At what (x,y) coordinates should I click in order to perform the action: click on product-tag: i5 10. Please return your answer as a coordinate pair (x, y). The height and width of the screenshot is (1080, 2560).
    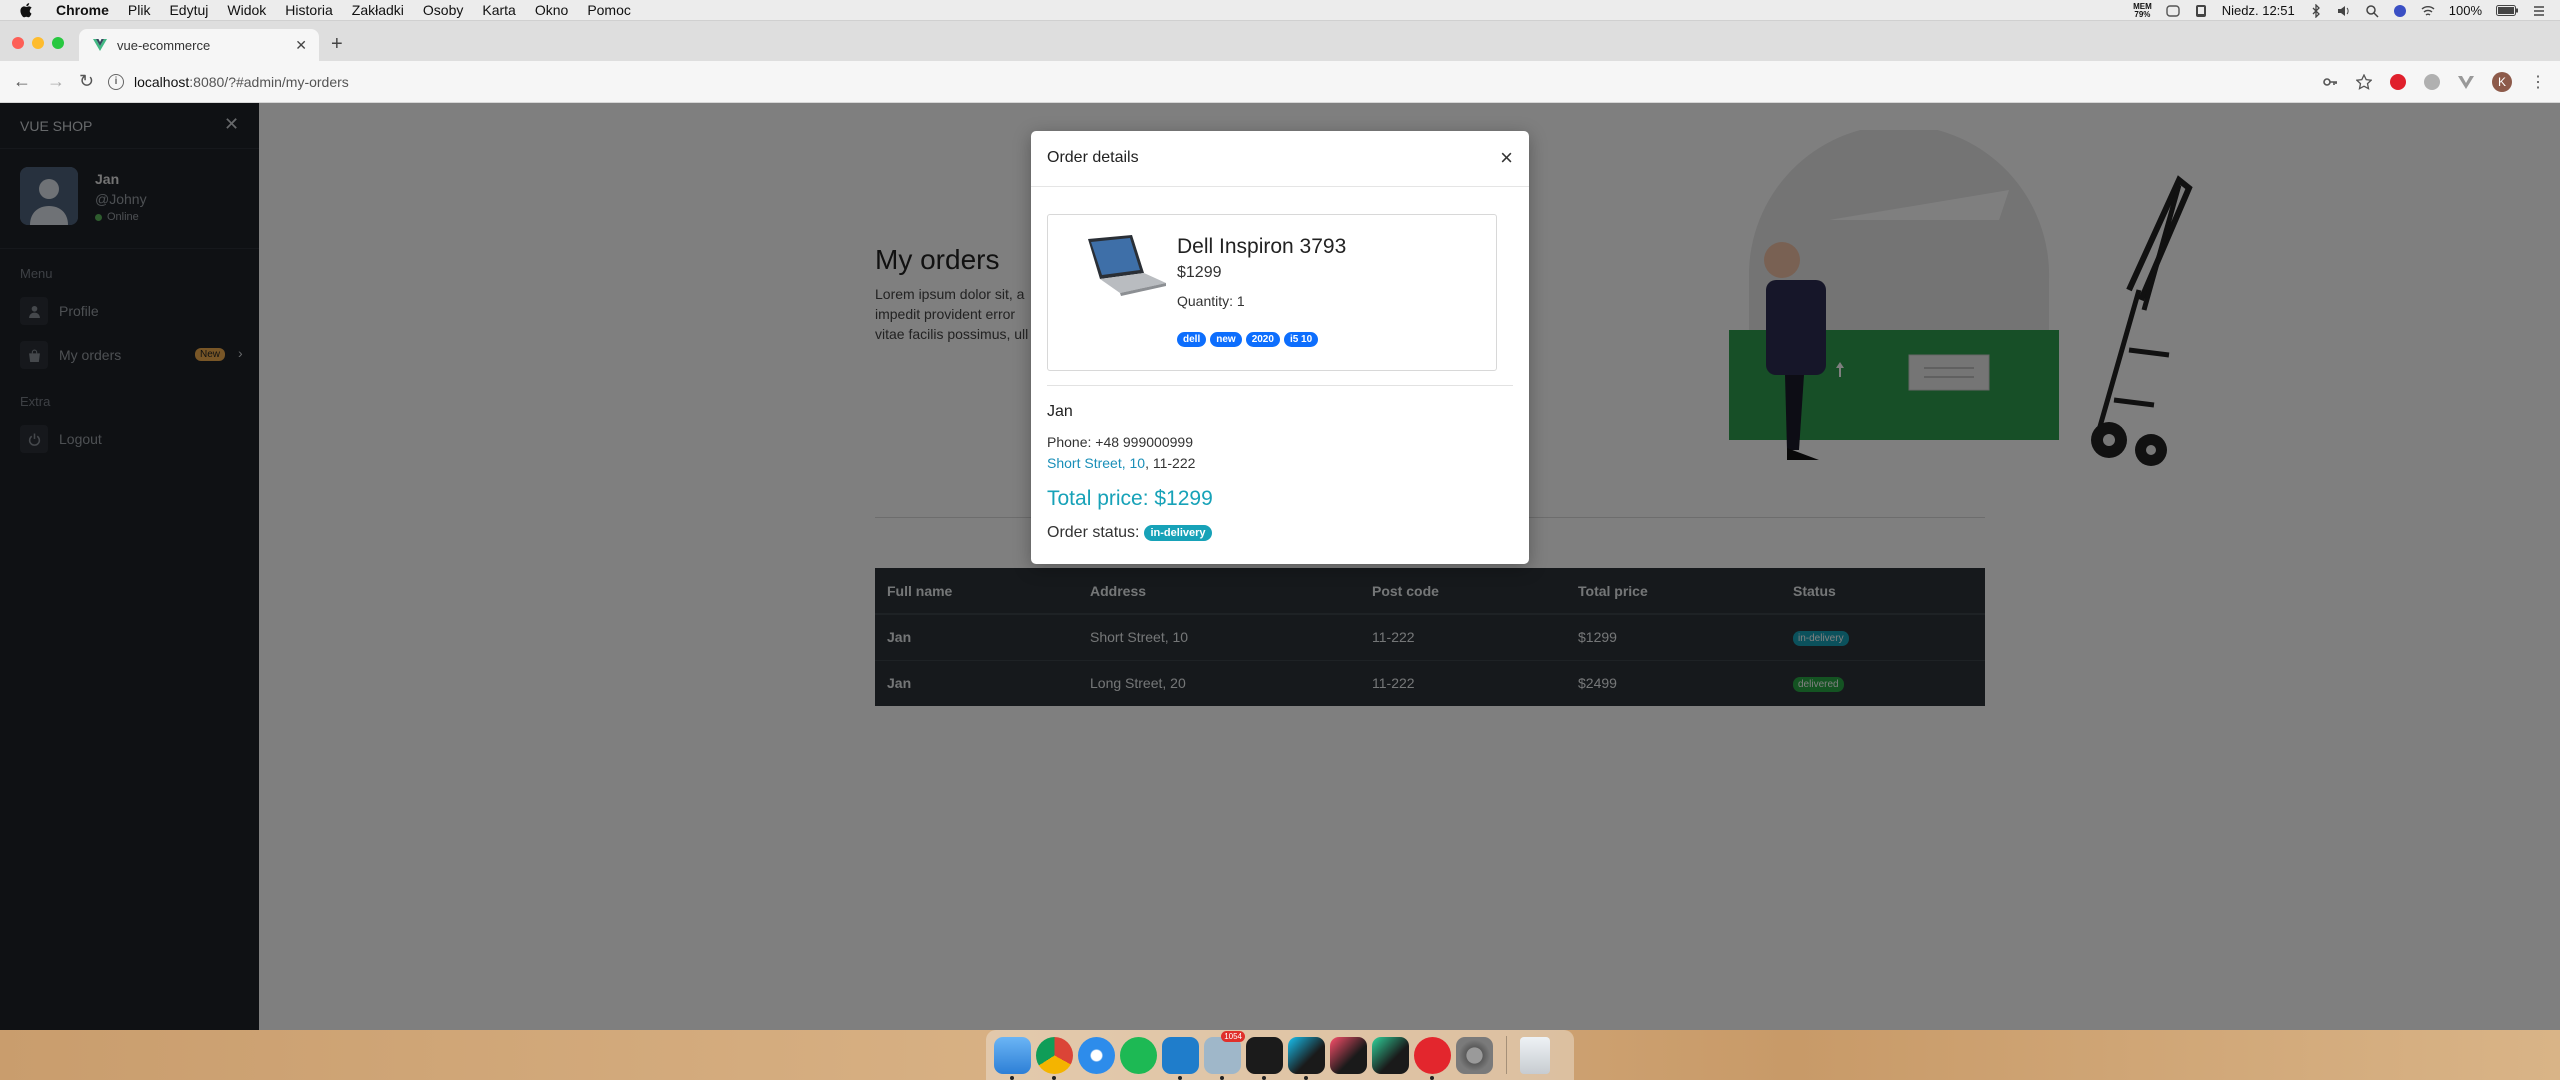
    Looking at the image, I should click on (1301, 339).